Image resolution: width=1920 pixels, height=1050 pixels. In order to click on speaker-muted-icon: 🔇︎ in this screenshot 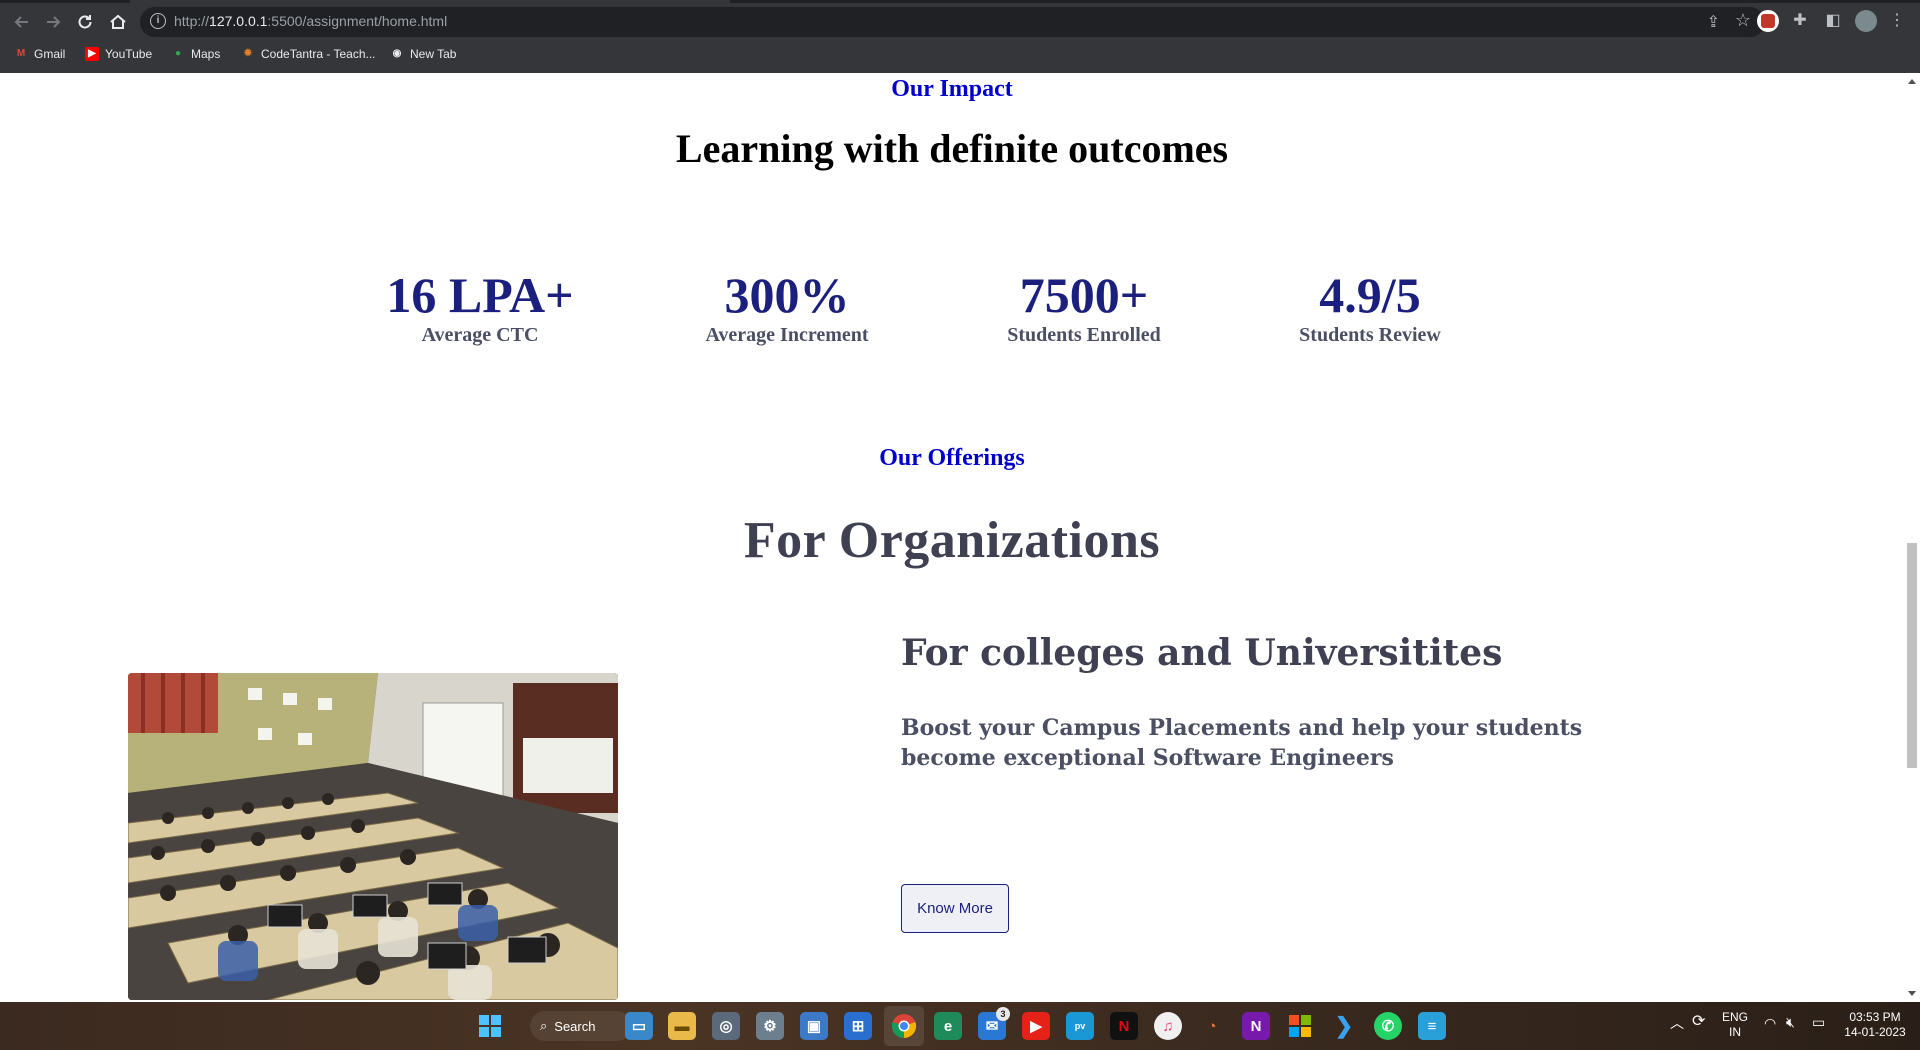, I will do `click(1790, 1022)`.